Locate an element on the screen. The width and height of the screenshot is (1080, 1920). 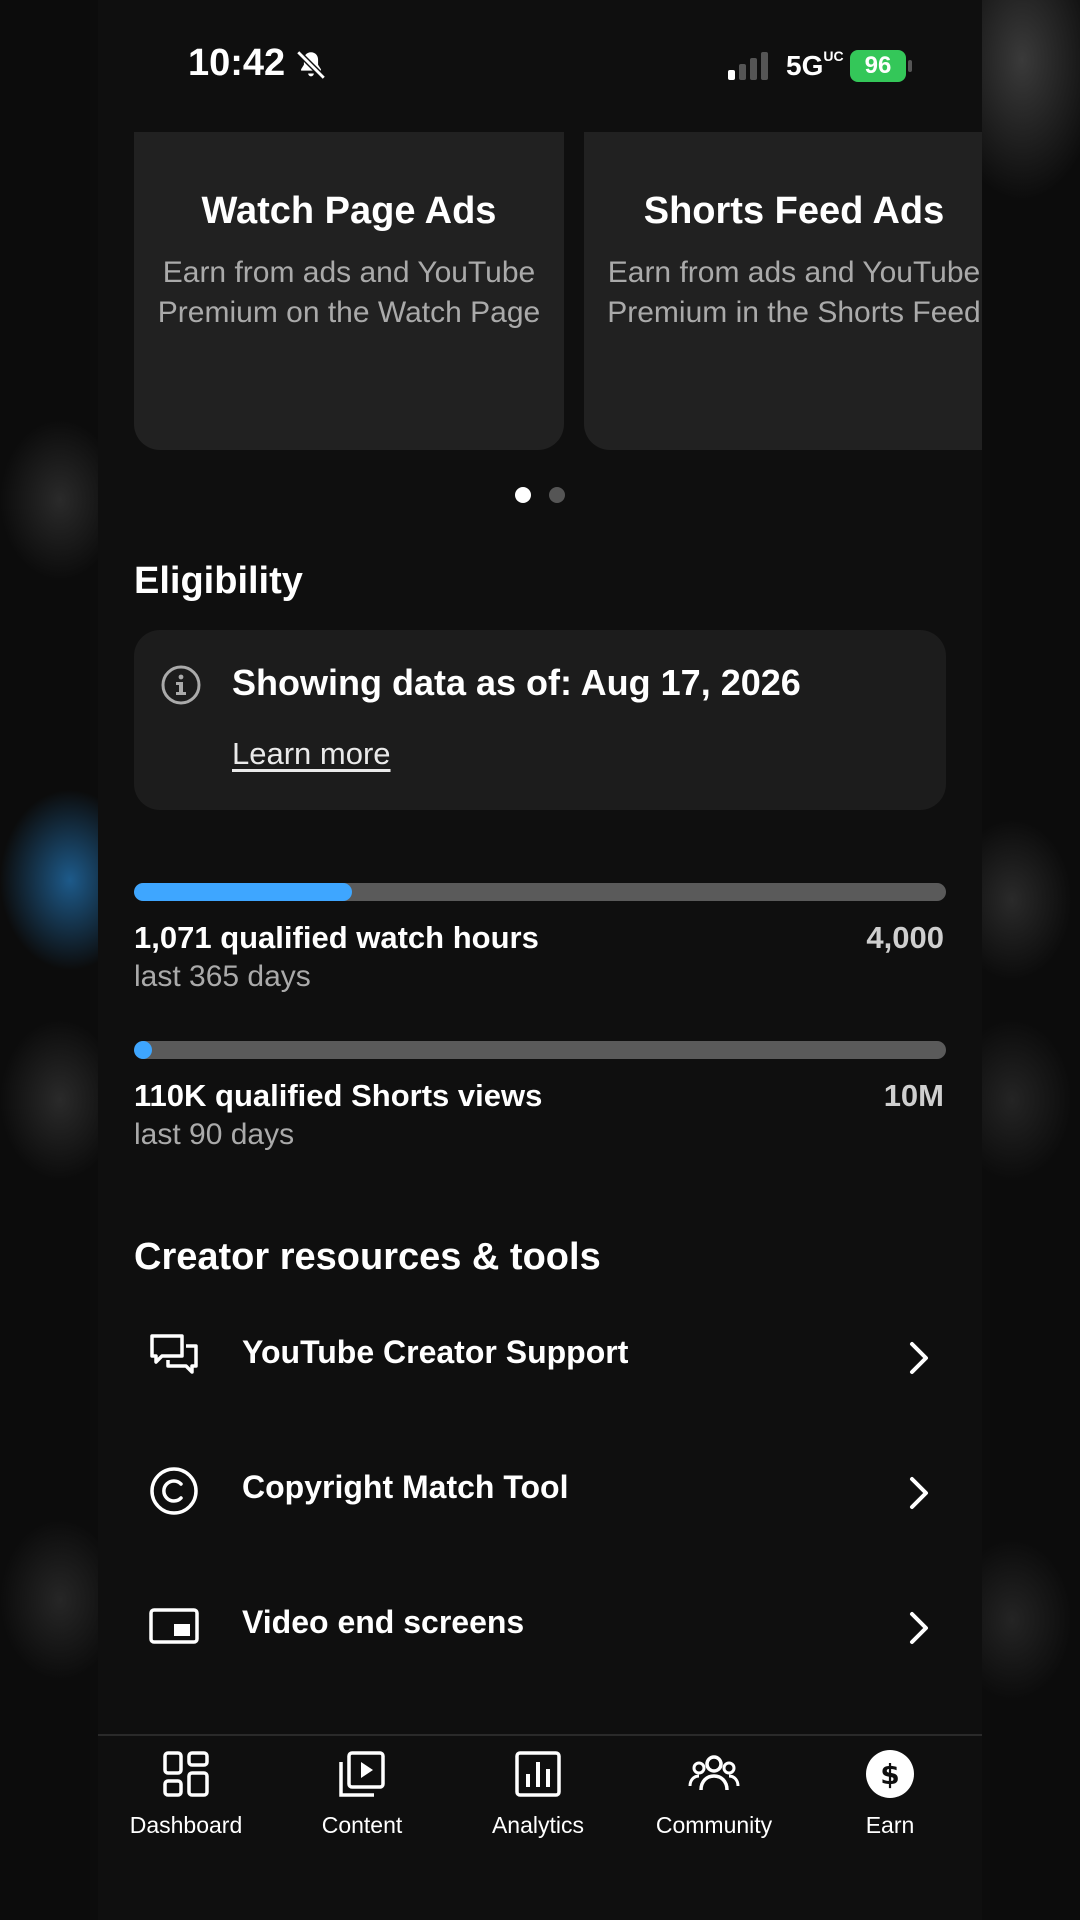
card-title: Watch Page Ads is located at coordinates (349, 211).